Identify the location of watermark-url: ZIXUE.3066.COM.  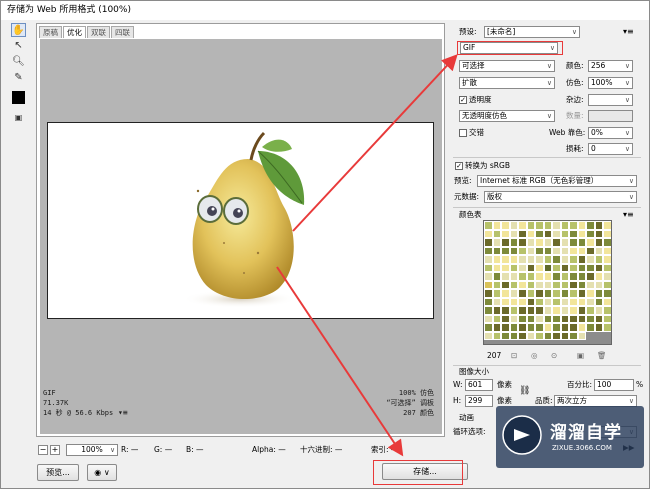
(582, 448).